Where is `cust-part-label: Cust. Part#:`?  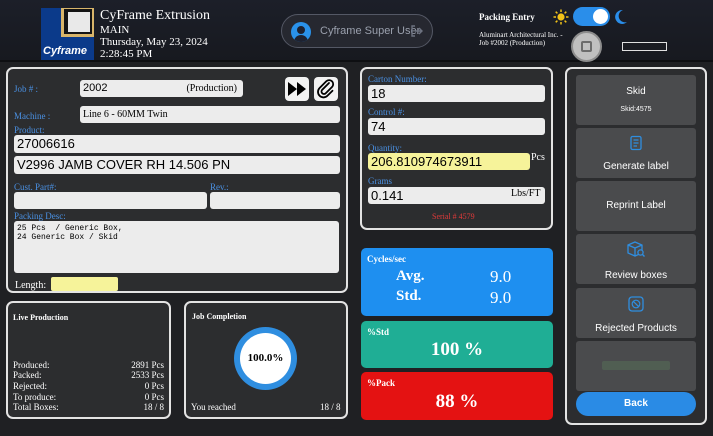 cust-part-label: Cust. Part#: is located at coordinates (35, 187).